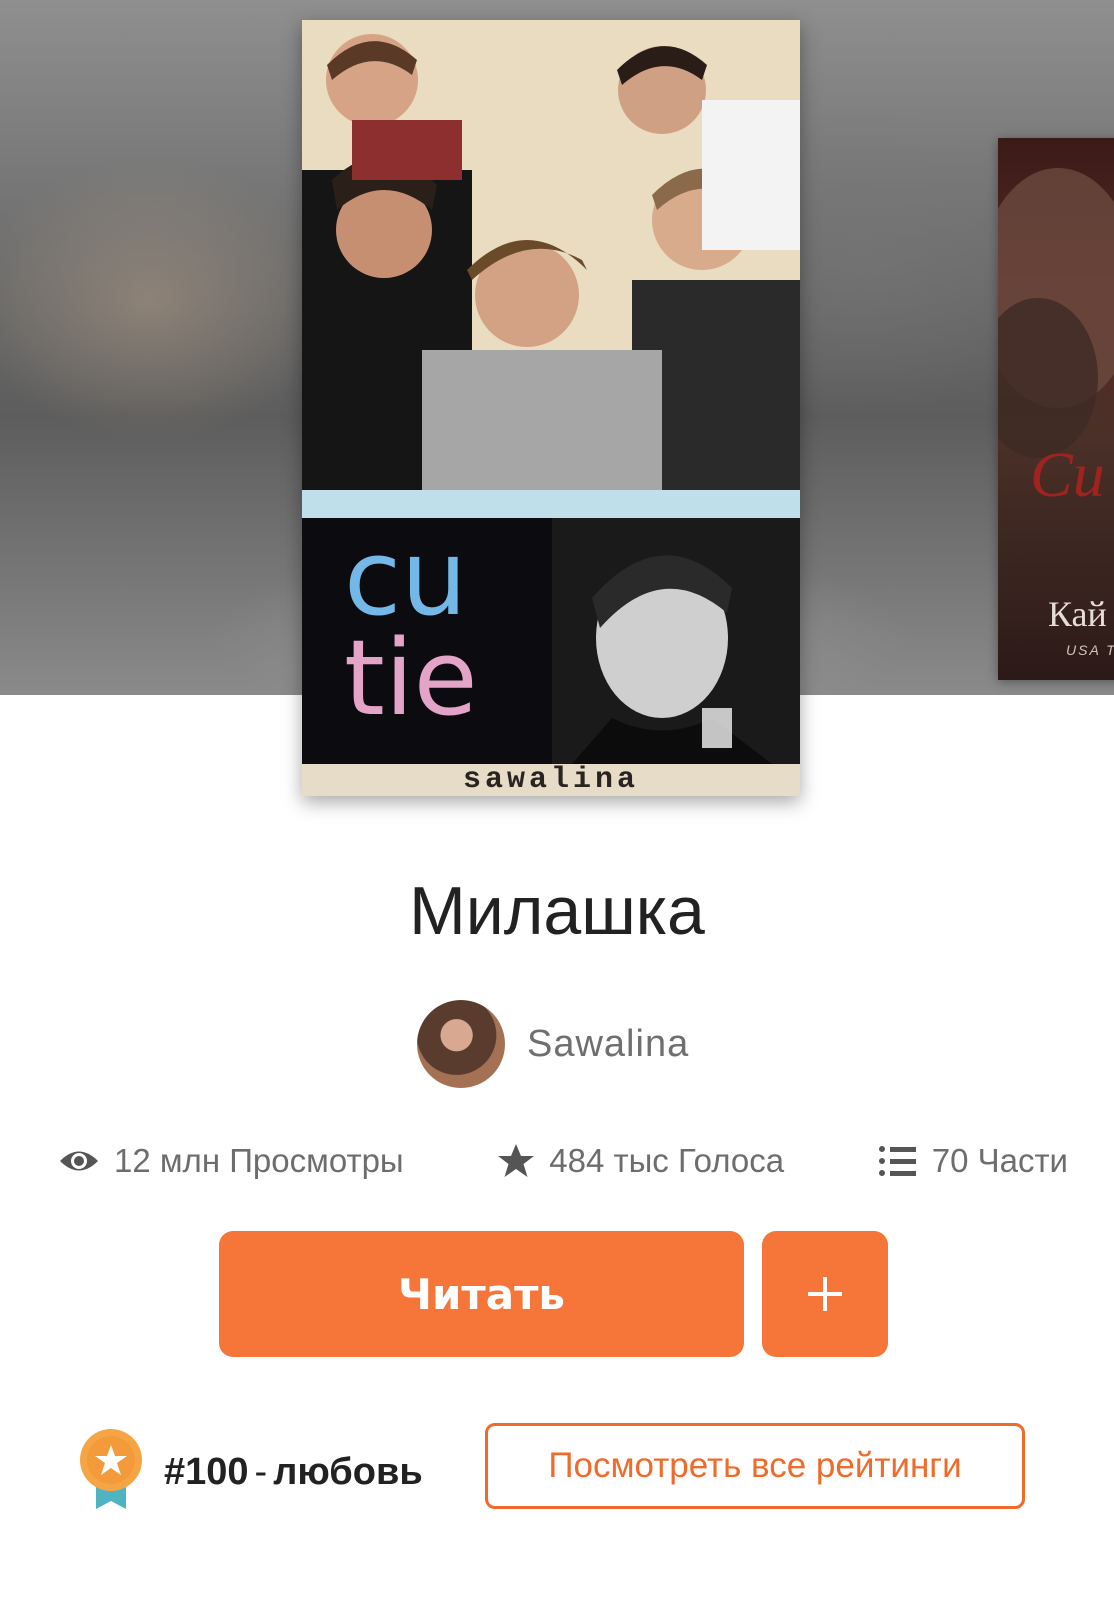  I want to click on plus-icon, so click(825, 1294).